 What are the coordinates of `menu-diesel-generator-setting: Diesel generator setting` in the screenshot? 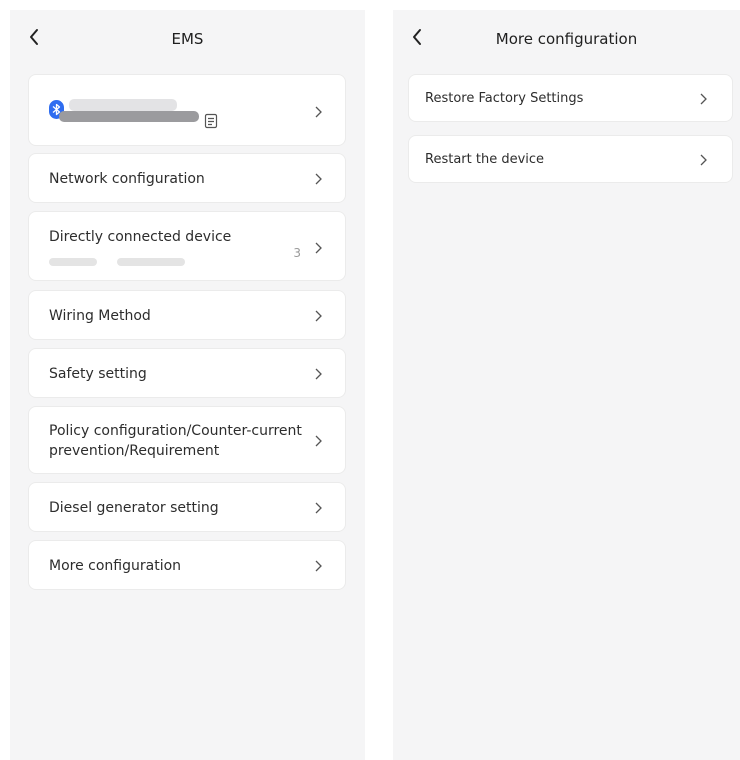 It's located at (187, 507).